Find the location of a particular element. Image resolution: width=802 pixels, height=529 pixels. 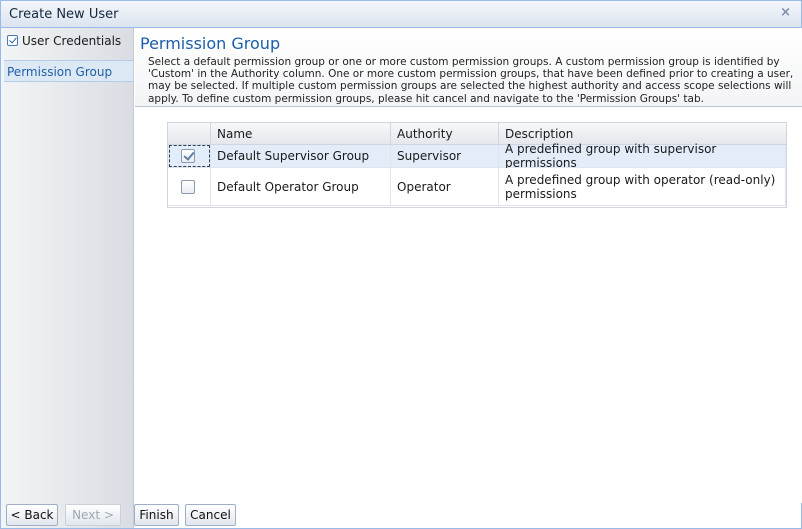

page-title: Permission Group is located at coordinates (210, 43).